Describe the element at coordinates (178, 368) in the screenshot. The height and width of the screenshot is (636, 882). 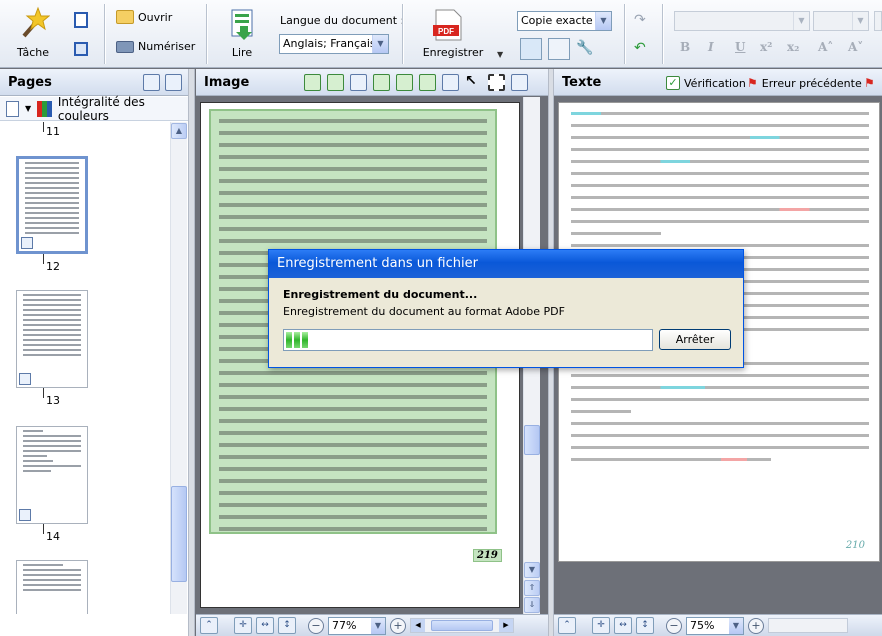
I see `pages-scrollbar: ▲` at that location.